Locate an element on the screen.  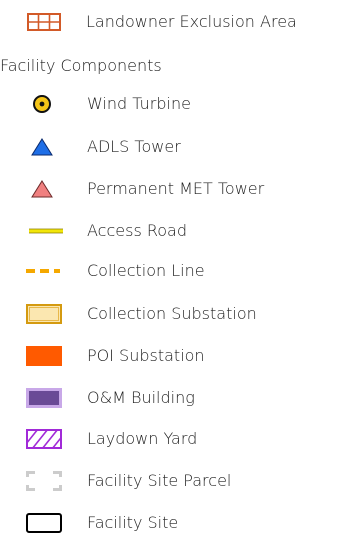
legend-label: Permanent MET Tower is located at coordinates (176, 188).